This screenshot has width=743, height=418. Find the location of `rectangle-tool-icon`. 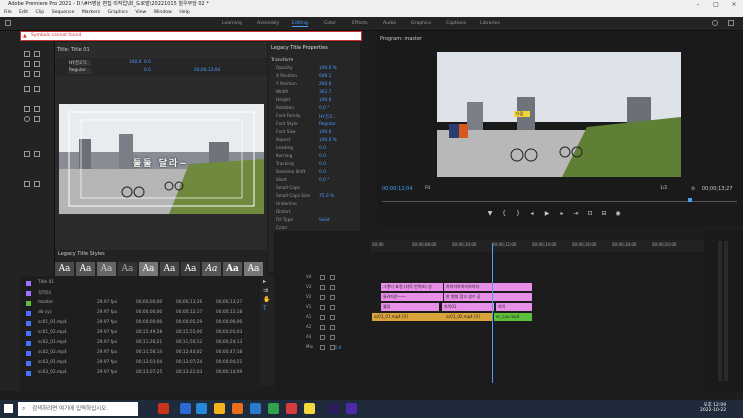

rectangle-tool-icon is located at coordinates (27, 109).